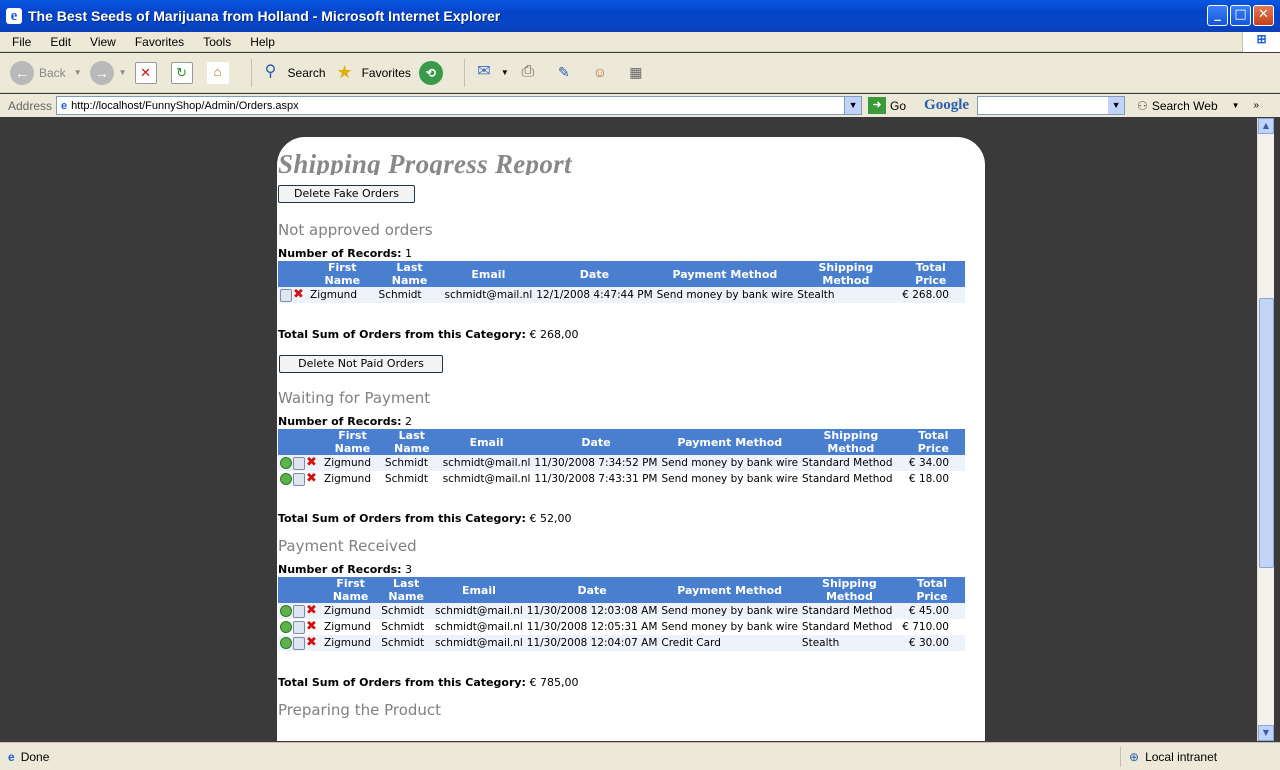 This screenshot has height=770, width=1280. What do you see at coordinates (640, 756) in the screenshot?
I see `status-bar: e Done ⊕ Local intranet` at bounding box center [640, 756].